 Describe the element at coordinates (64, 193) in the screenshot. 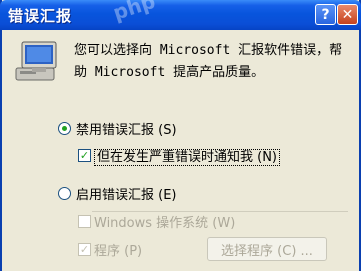

I see `enable-reporting-radio` at that location.